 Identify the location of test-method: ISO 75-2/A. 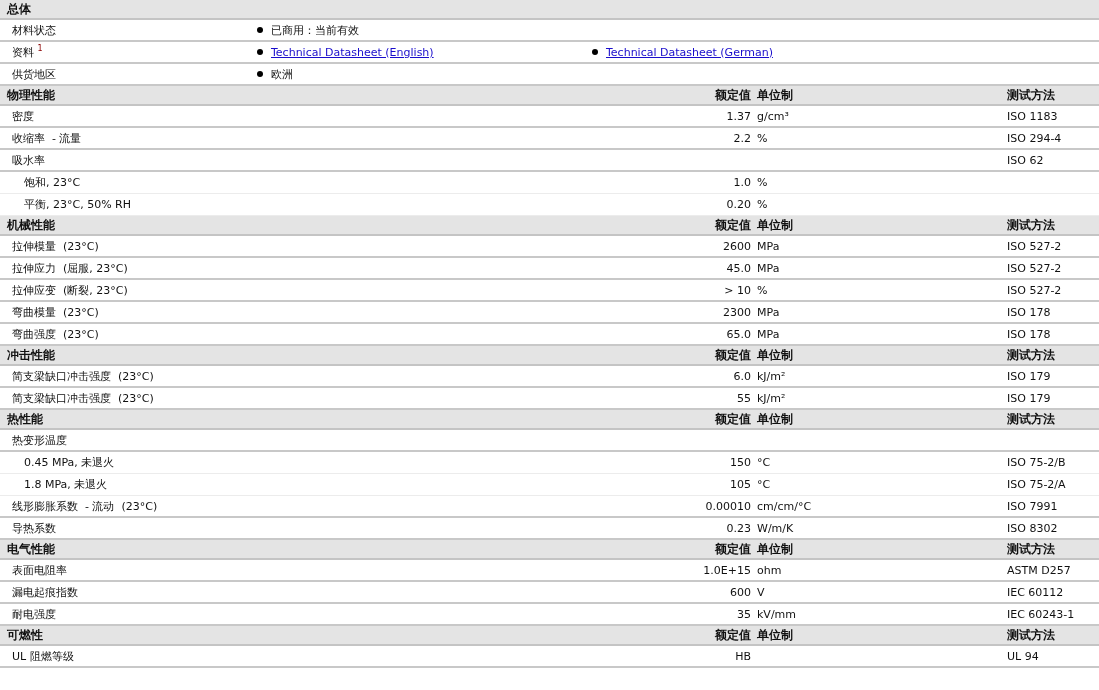
(1036, 484).